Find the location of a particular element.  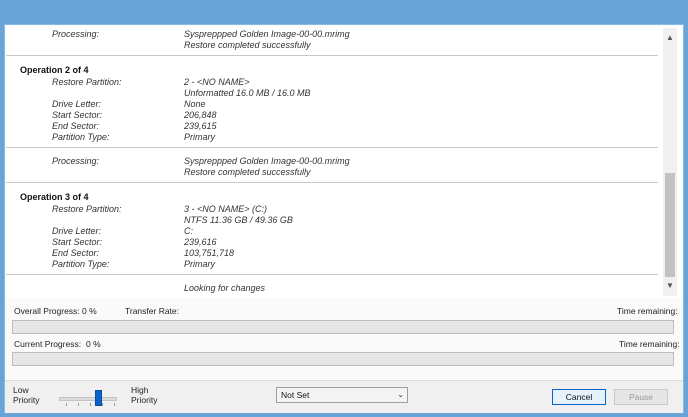

low-priority-label: Low Priority is located at coordinates (26, 395).